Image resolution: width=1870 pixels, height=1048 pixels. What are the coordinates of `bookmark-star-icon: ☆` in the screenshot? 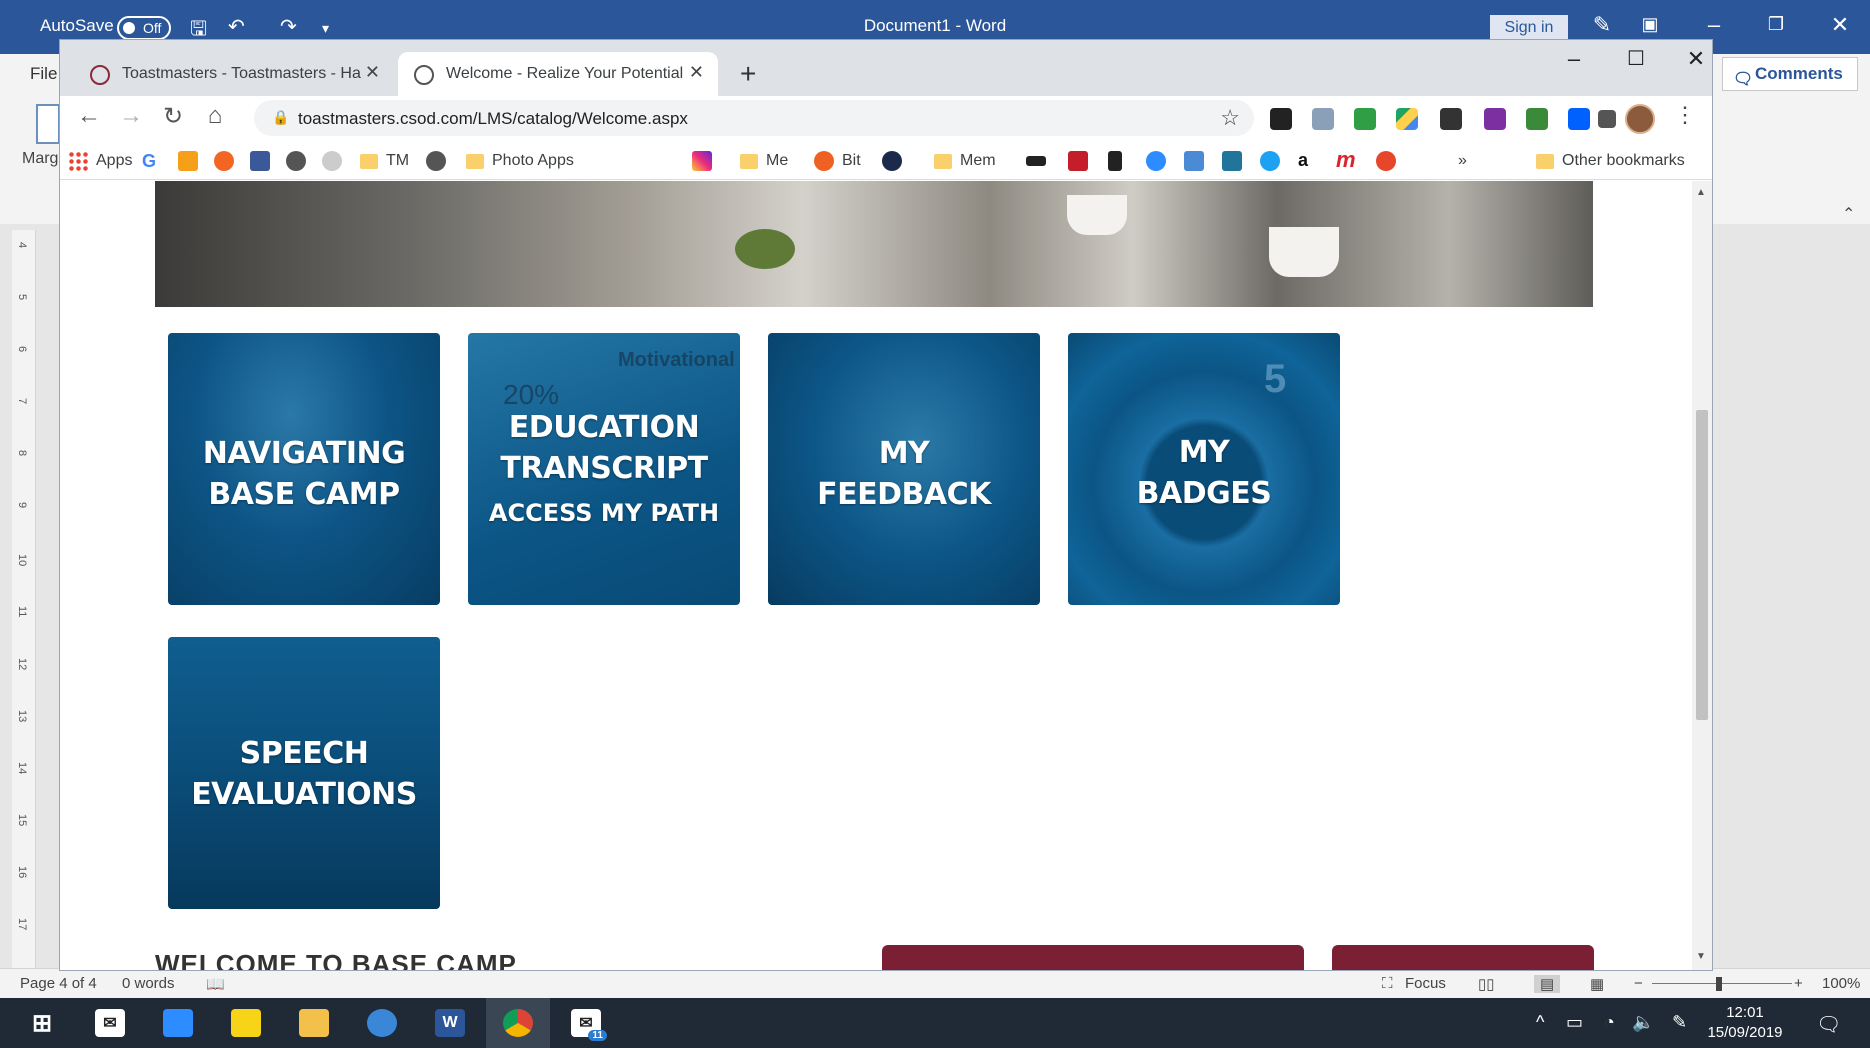 It's located at (1230, 118).